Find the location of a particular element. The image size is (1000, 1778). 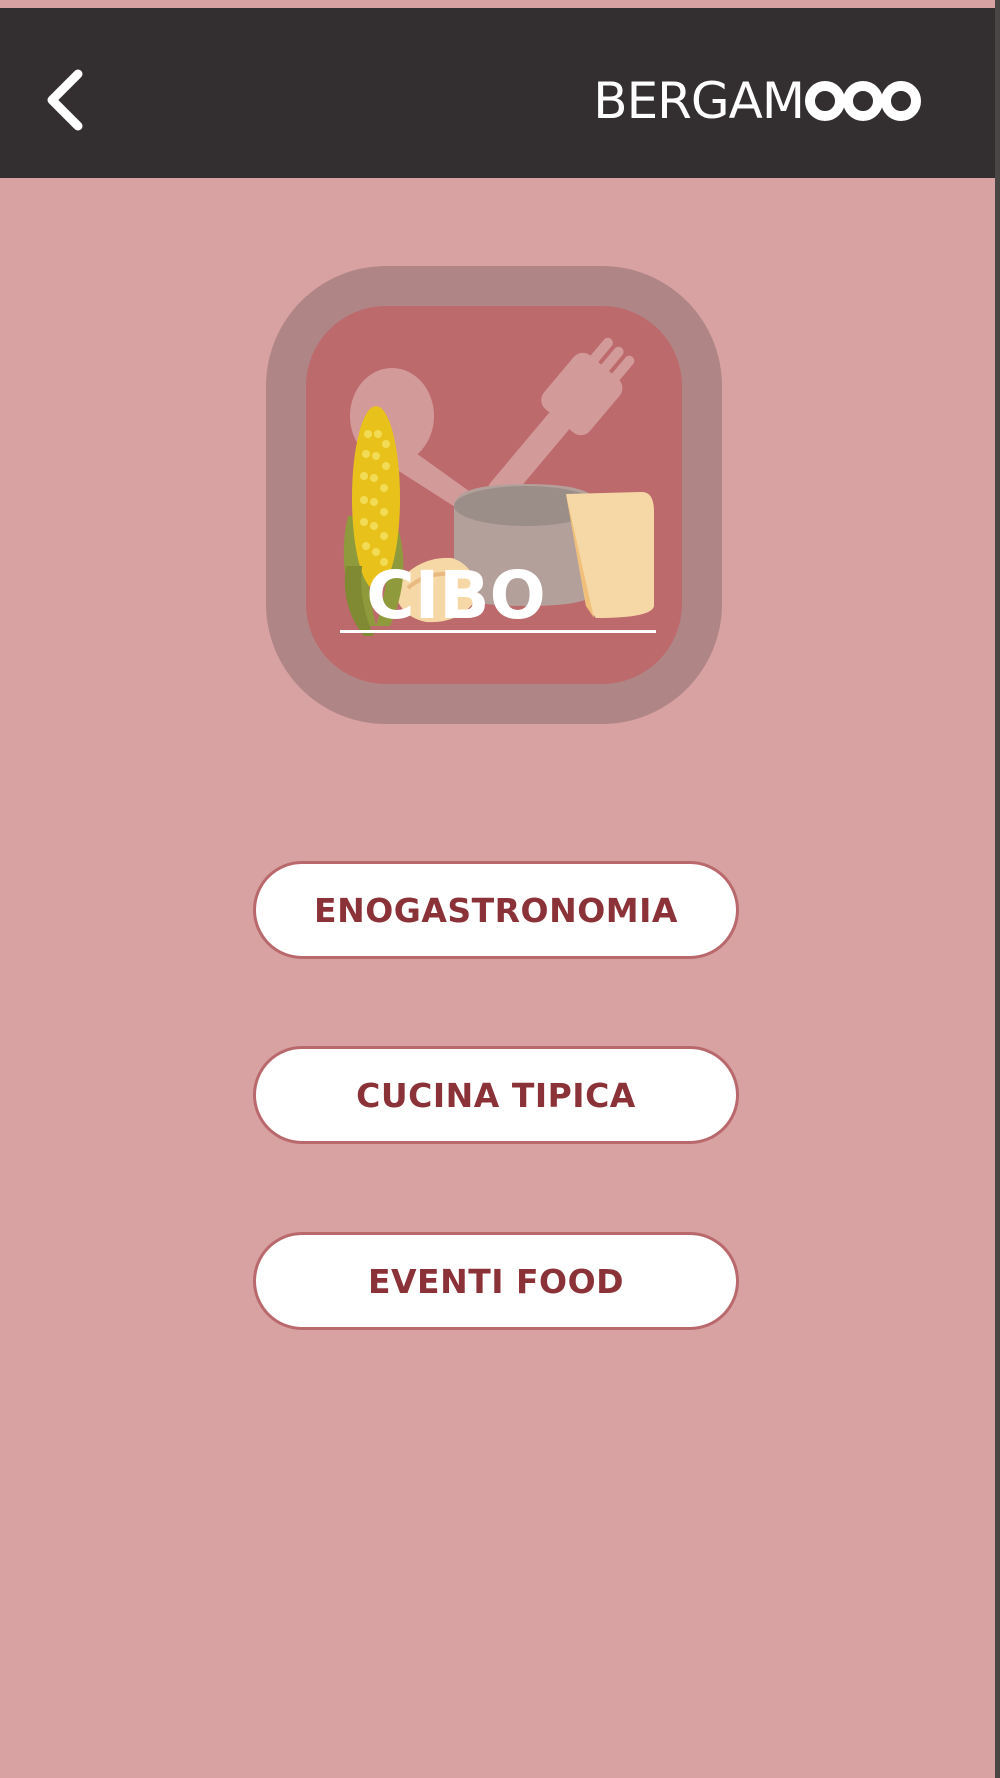

back-button is located at coordinates (64, 100).